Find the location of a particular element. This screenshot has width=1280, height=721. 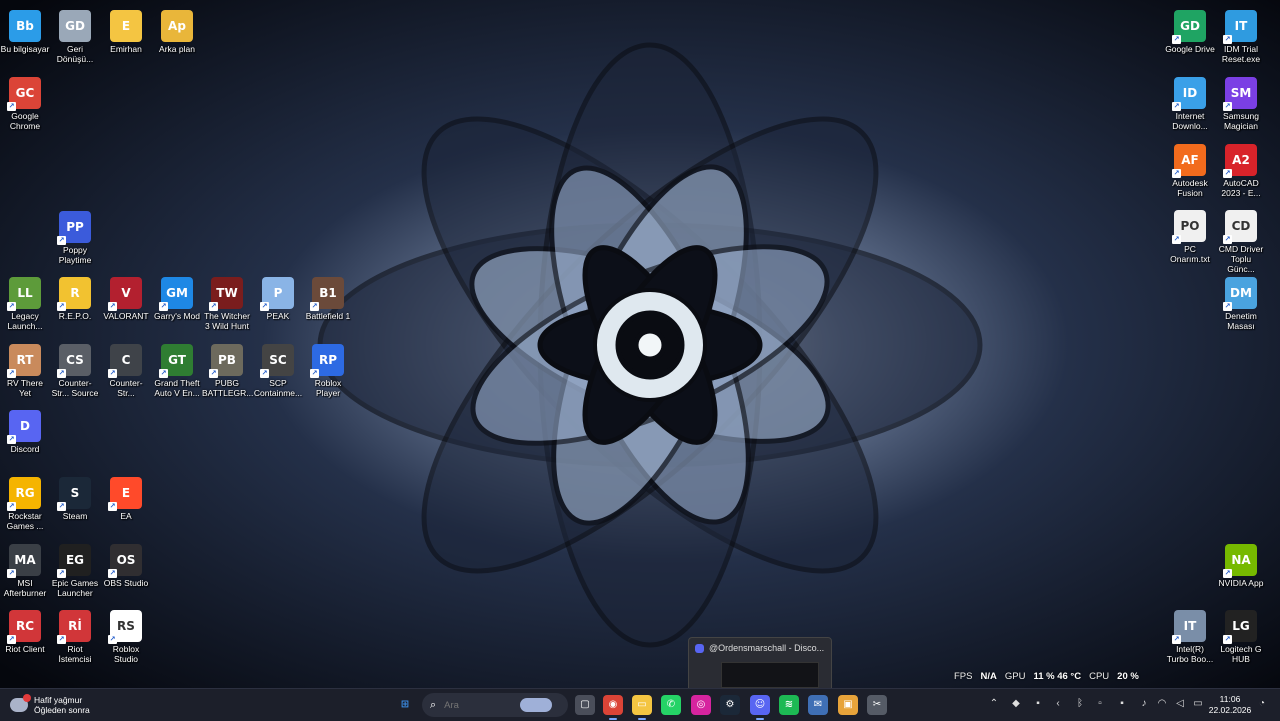

desktop-icon-label: Steam is located at coordinates (75, 516).